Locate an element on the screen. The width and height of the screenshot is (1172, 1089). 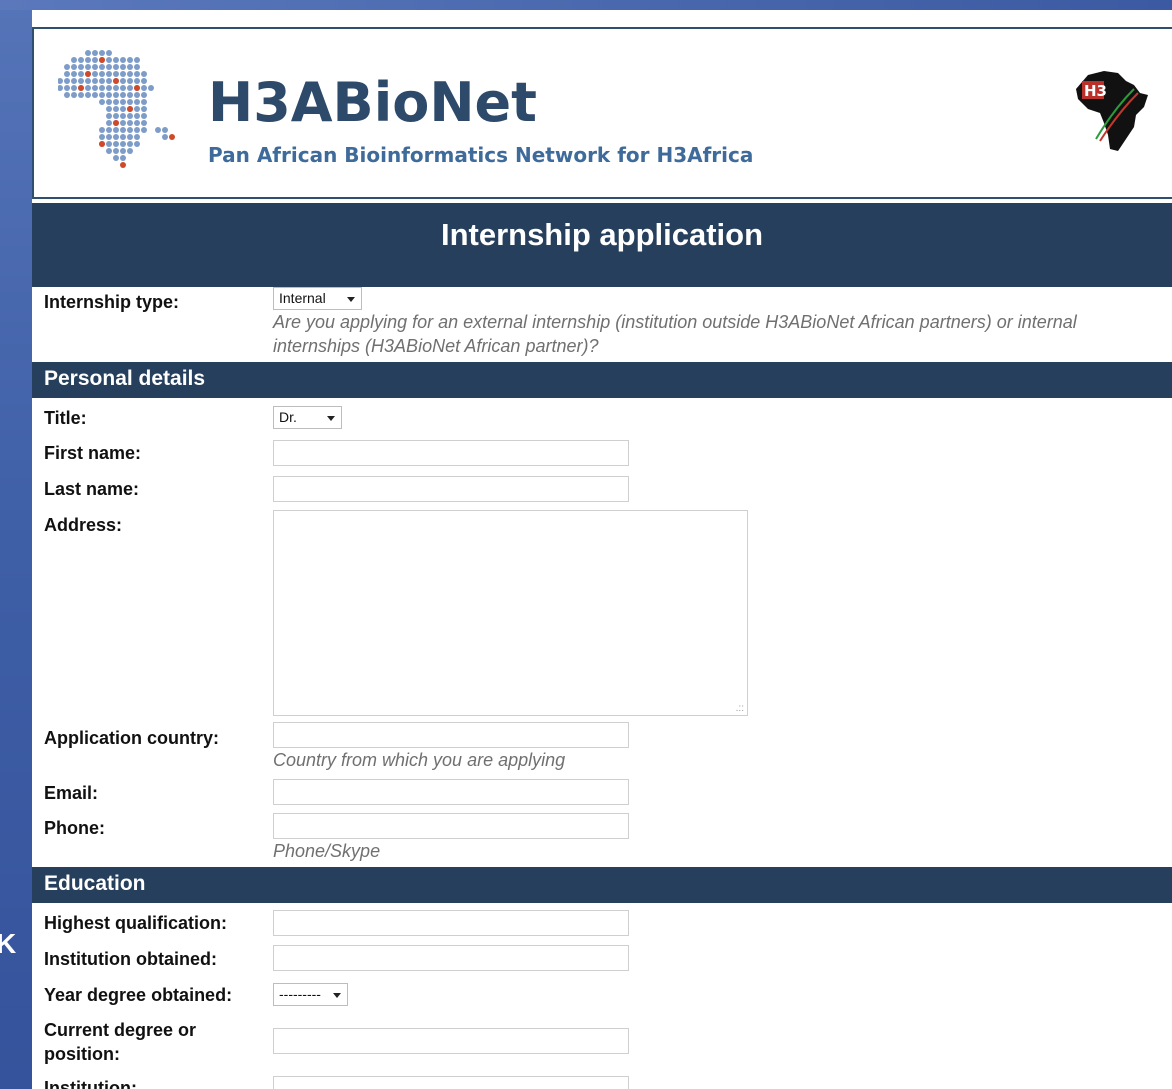
resize-grip-icon: .:: is located at coordinates (740, 709).